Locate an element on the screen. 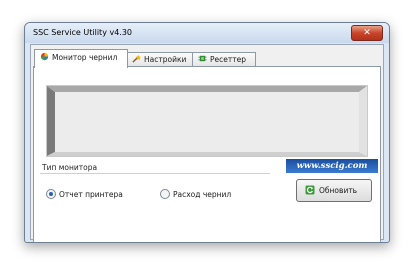 The width and height of the screenshot is (412, 270). tab-label: Ресеттер is located at coordinates (228, 59).